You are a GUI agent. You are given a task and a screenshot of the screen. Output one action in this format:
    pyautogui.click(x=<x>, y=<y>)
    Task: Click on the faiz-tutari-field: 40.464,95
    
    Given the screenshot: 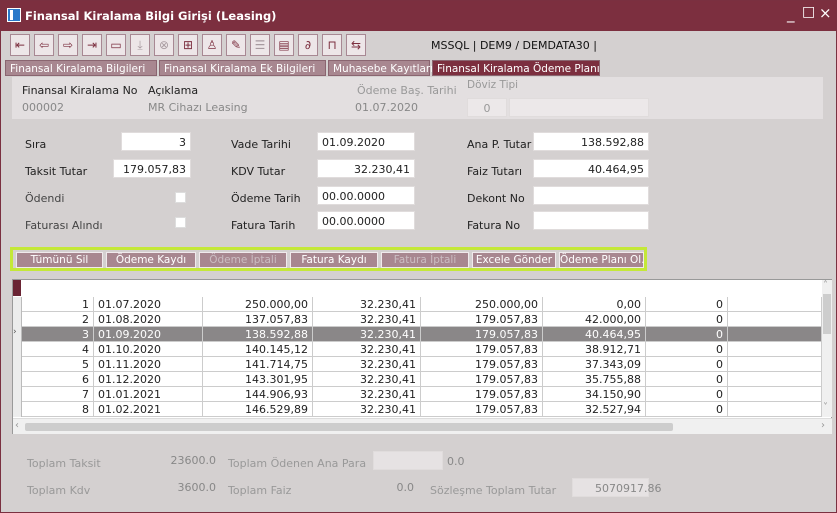 What is the action you would take?
    pyautogui.click(x=591, y=168)
    